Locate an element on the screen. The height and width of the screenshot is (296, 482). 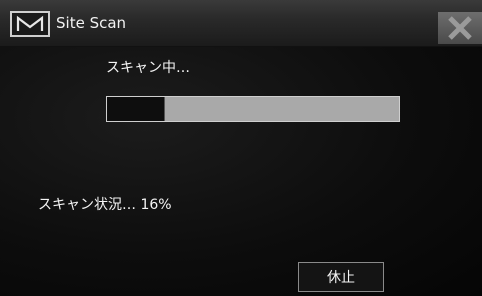
window-title: Site Scan is located at coordinates (91, 23).